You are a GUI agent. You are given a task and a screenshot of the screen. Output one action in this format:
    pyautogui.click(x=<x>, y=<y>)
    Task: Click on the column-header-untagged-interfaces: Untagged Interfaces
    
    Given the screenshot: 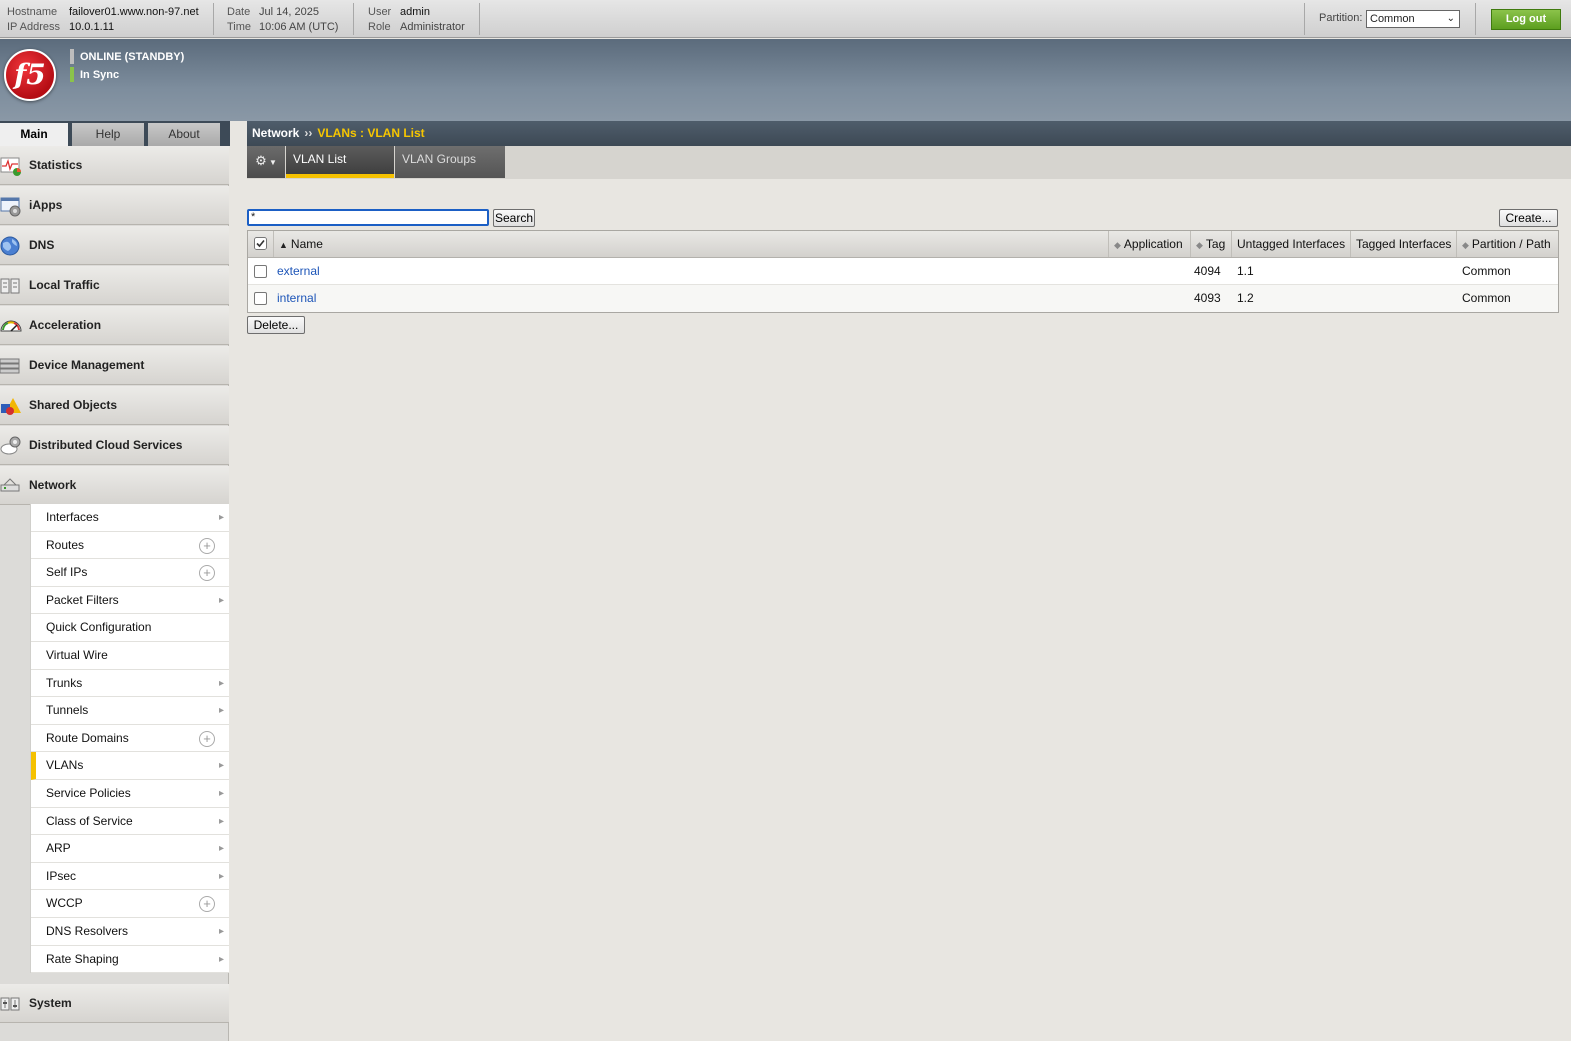 What is the action you would take?
    pyautogui.click(x=1291, y=244)
    